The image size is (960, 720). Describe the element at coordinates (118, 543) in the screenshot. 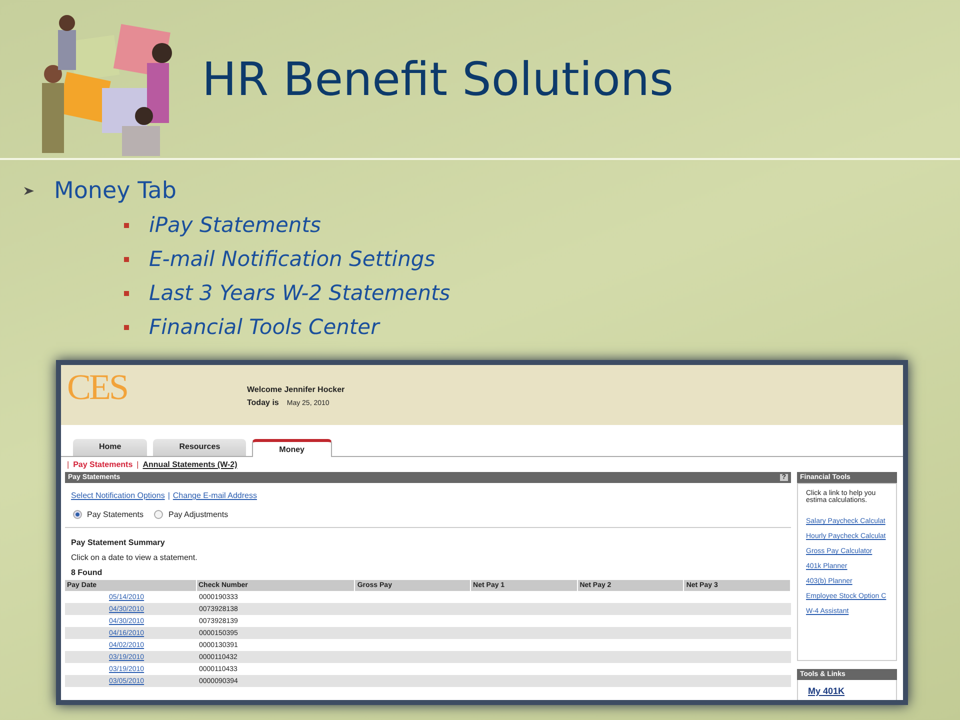

I see `section-title: Pay Statement Summary` at that location.